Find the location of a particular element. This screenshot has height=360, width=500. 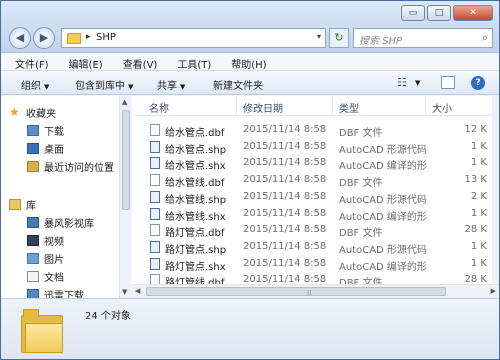

column-name: 名称 is located at coordinates (159, 107).